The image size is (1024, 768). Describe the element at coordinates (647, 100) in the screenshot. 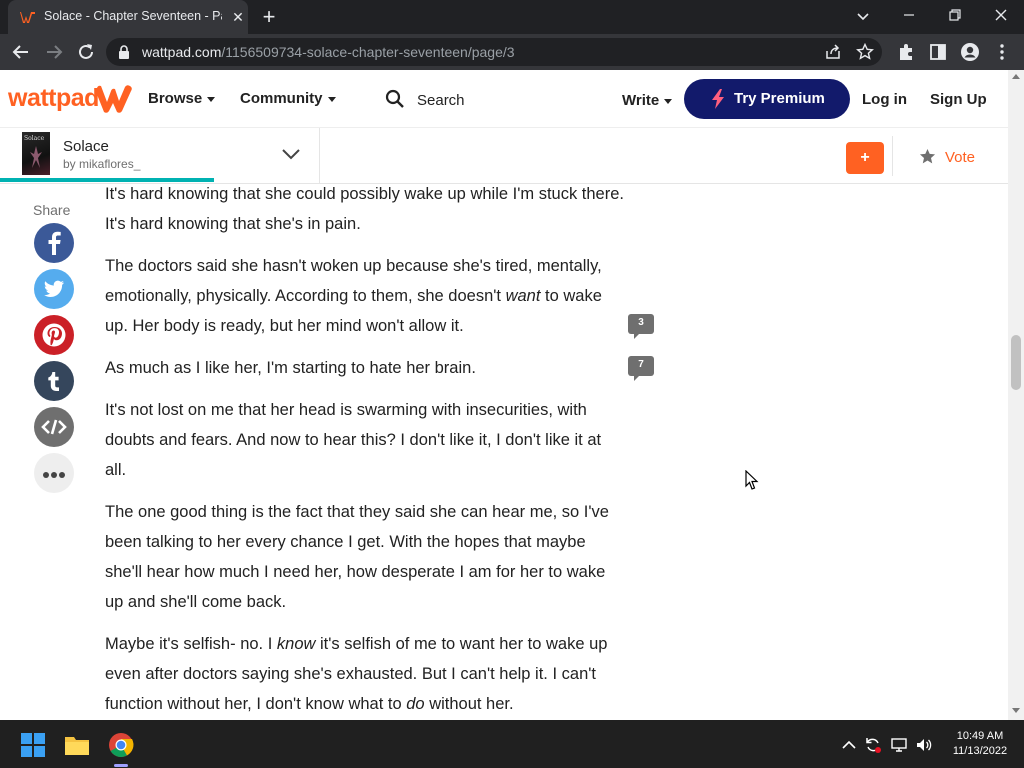

I see `write-menu: Write` at that location.